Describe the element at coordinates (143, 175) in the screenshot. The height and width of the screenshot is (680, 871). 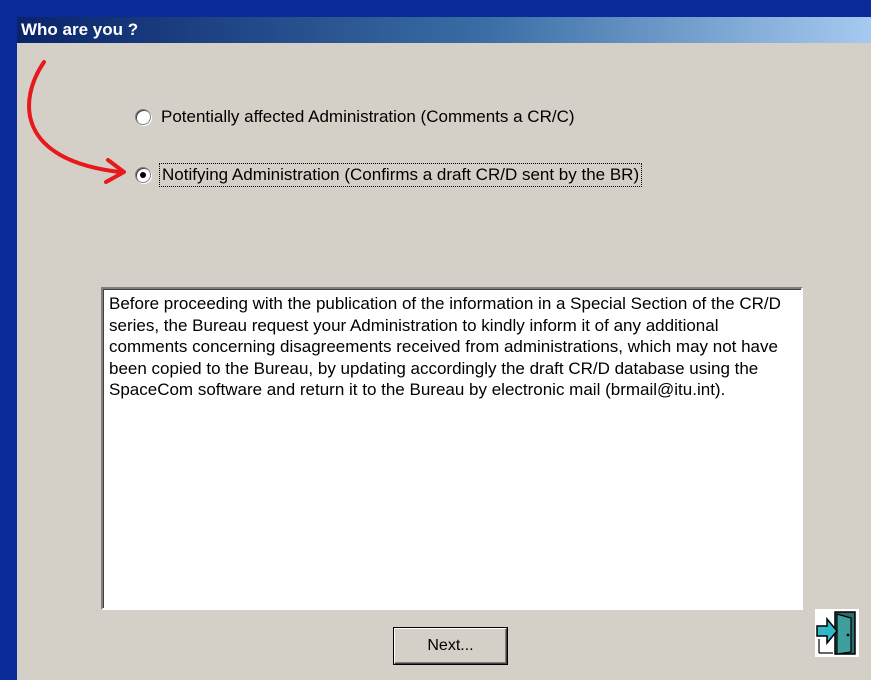
I see `radio-button-checked` at that location.